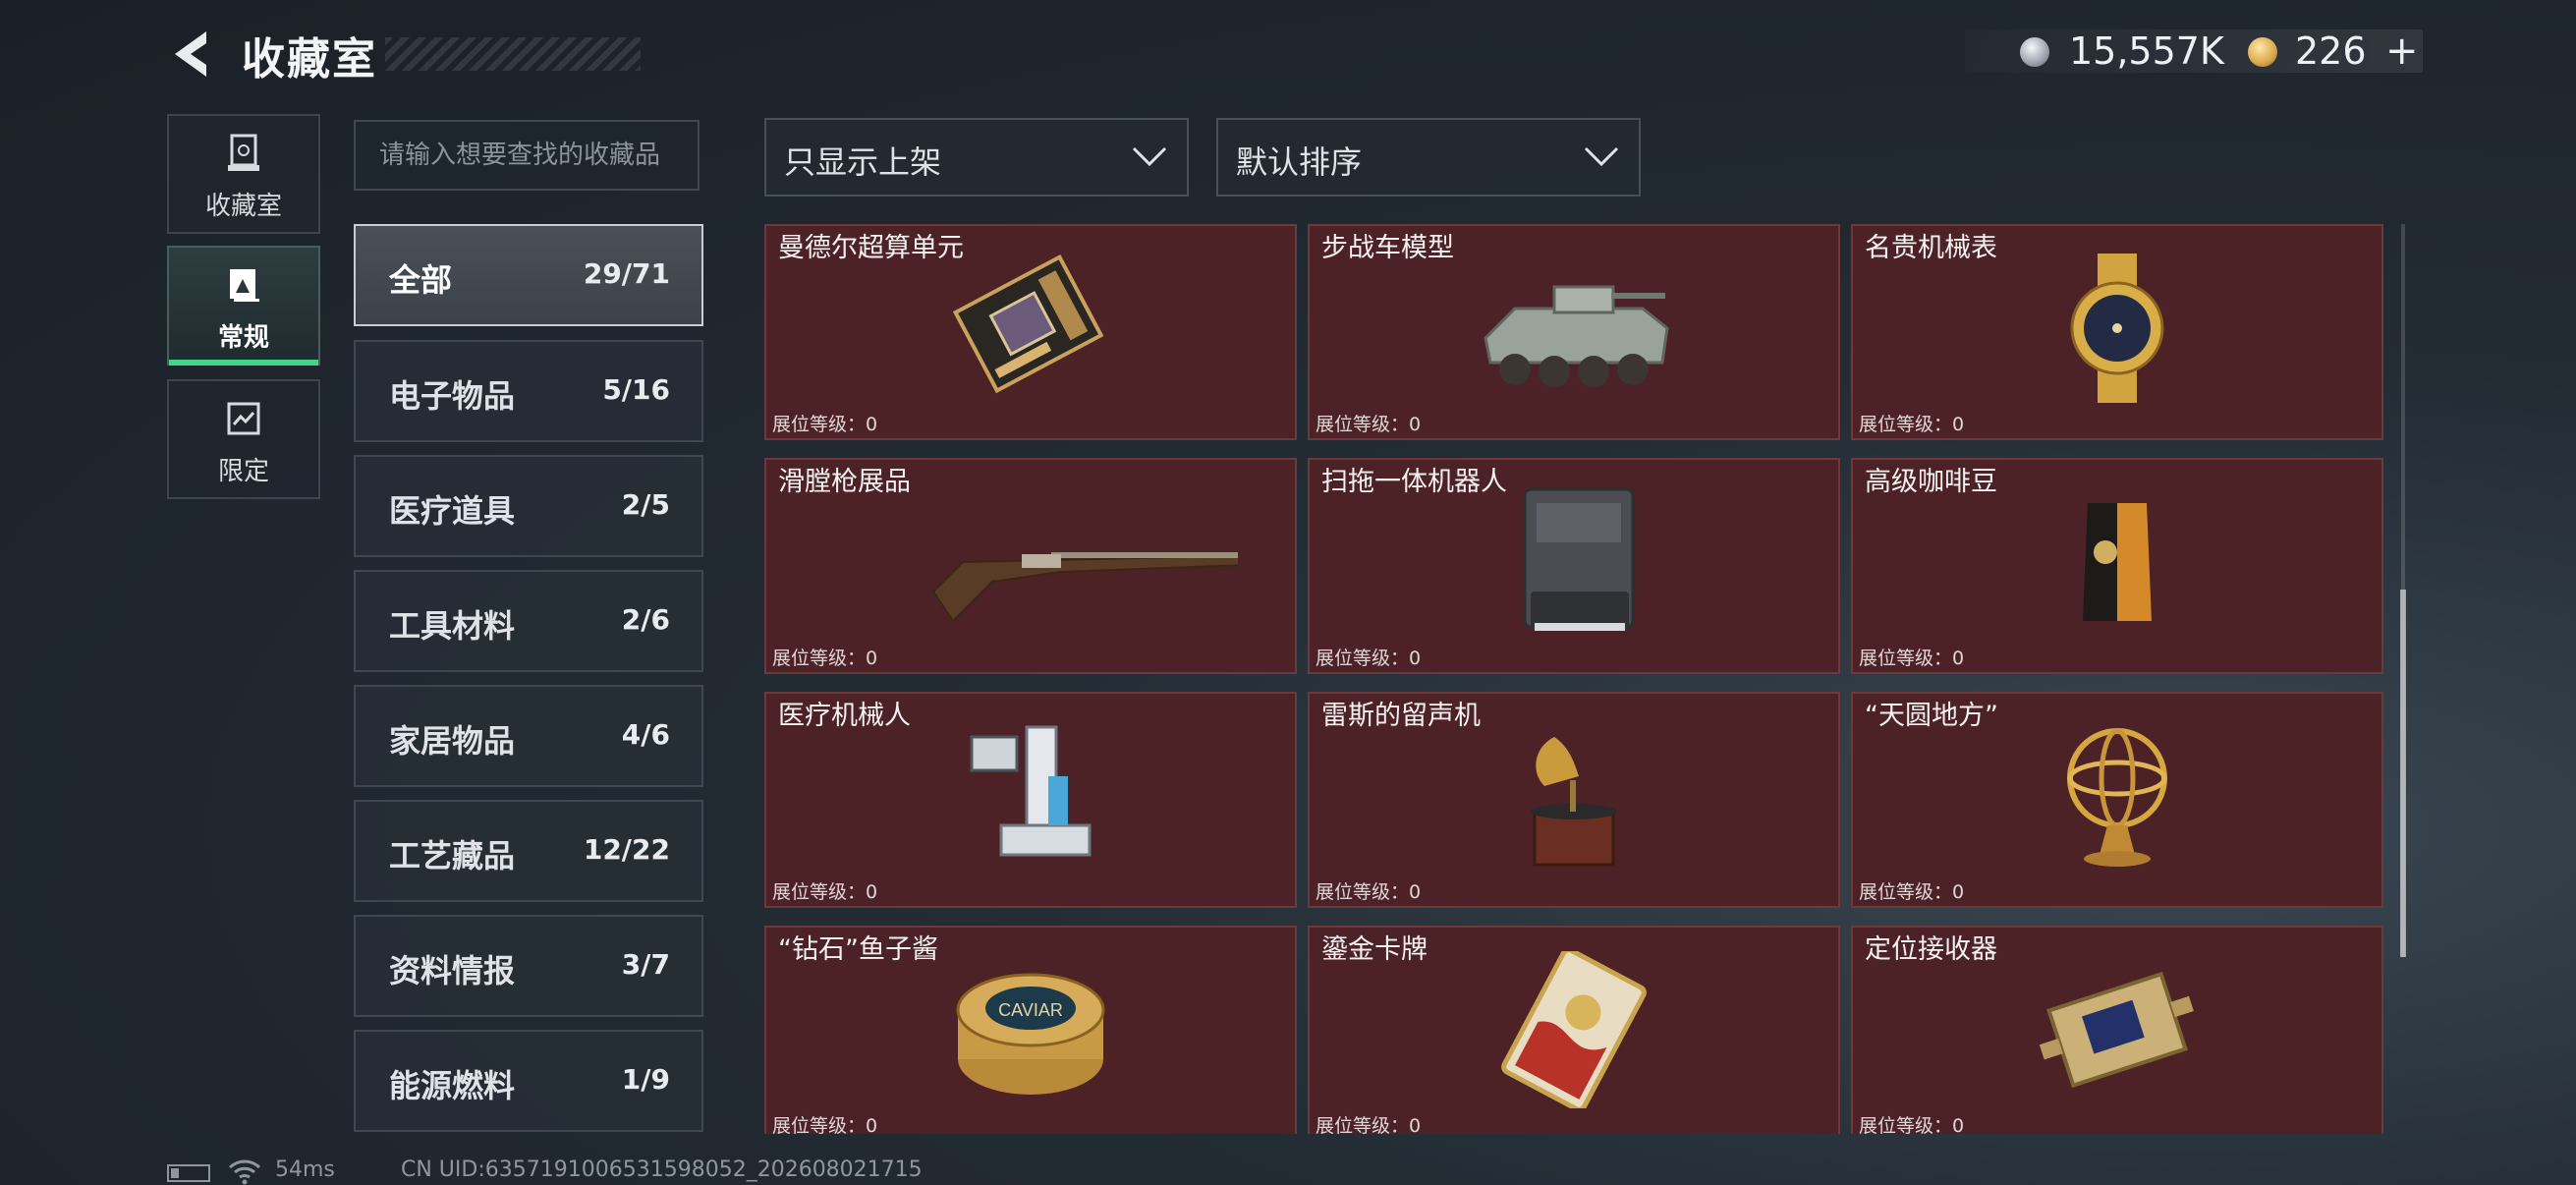  Describe the element at coordinates (191, 55) in the screenshot. I see `back-button` at that location.